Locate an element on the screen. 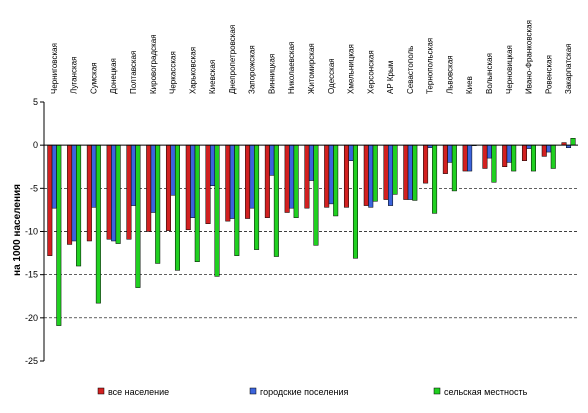 Image resolution: width=588 pixels, height=413 pixels. category-label: Киев is located at coordinates (469, 85).